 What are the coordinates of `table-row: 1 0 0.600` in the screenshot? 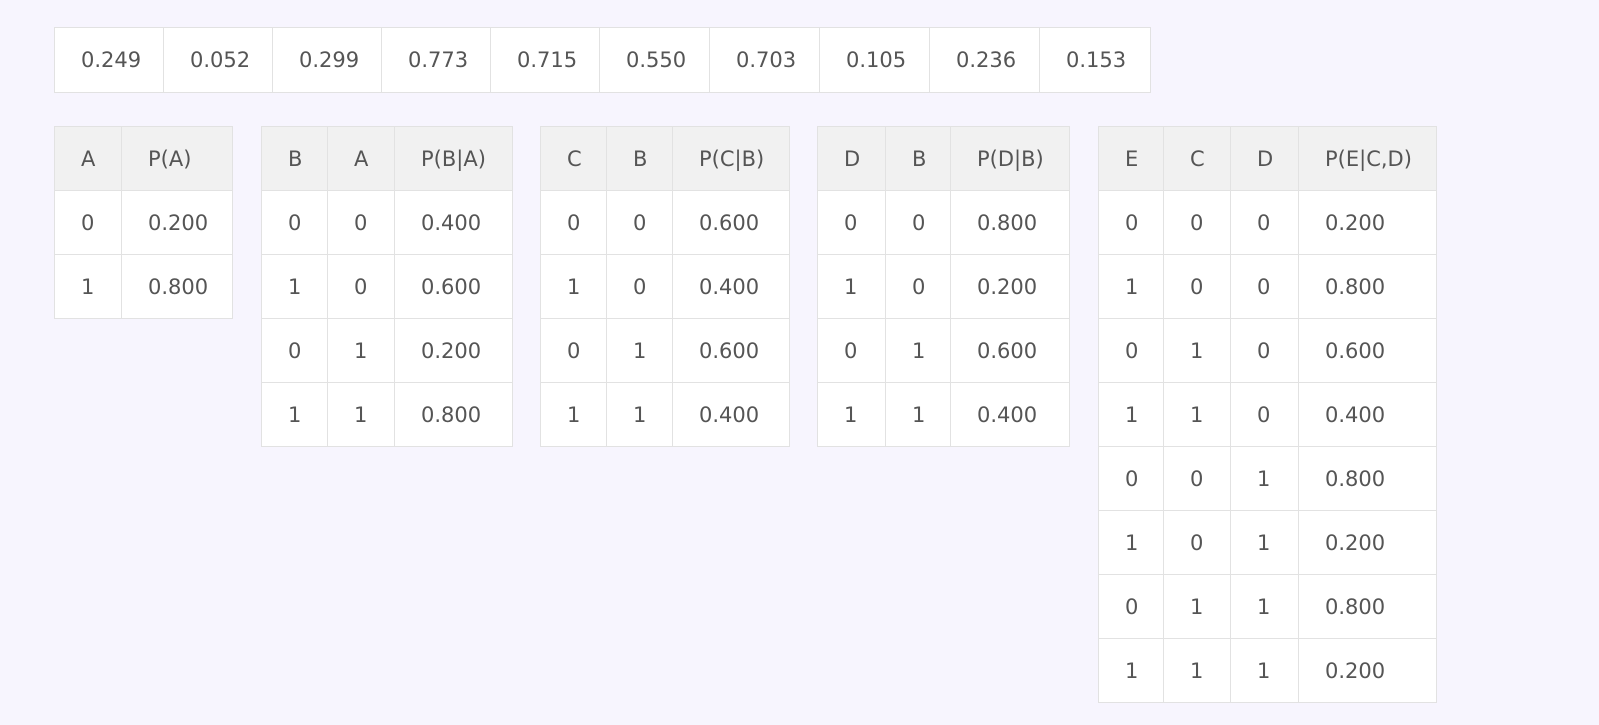 It's located at (387, 286).